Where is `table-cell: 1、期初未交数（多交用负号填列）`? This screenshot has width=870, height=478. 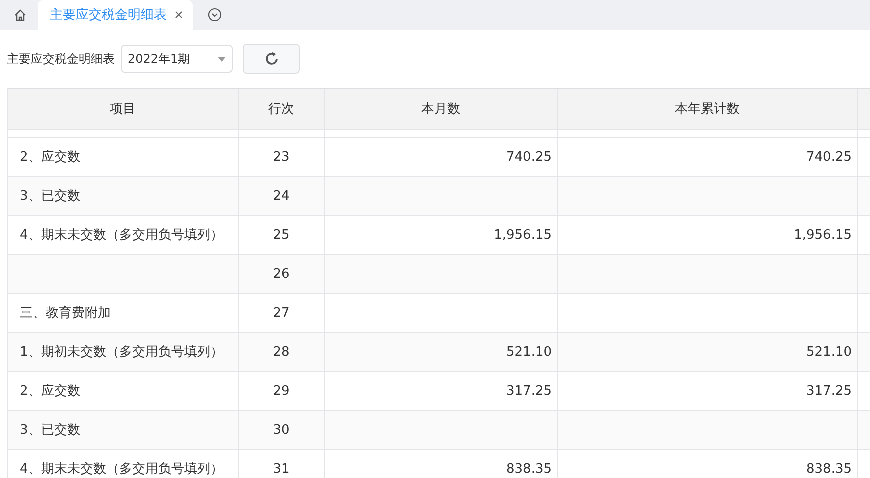 table-cell: 1、期初未交数（多交用负号填列） is located at coordinates (123, 352).